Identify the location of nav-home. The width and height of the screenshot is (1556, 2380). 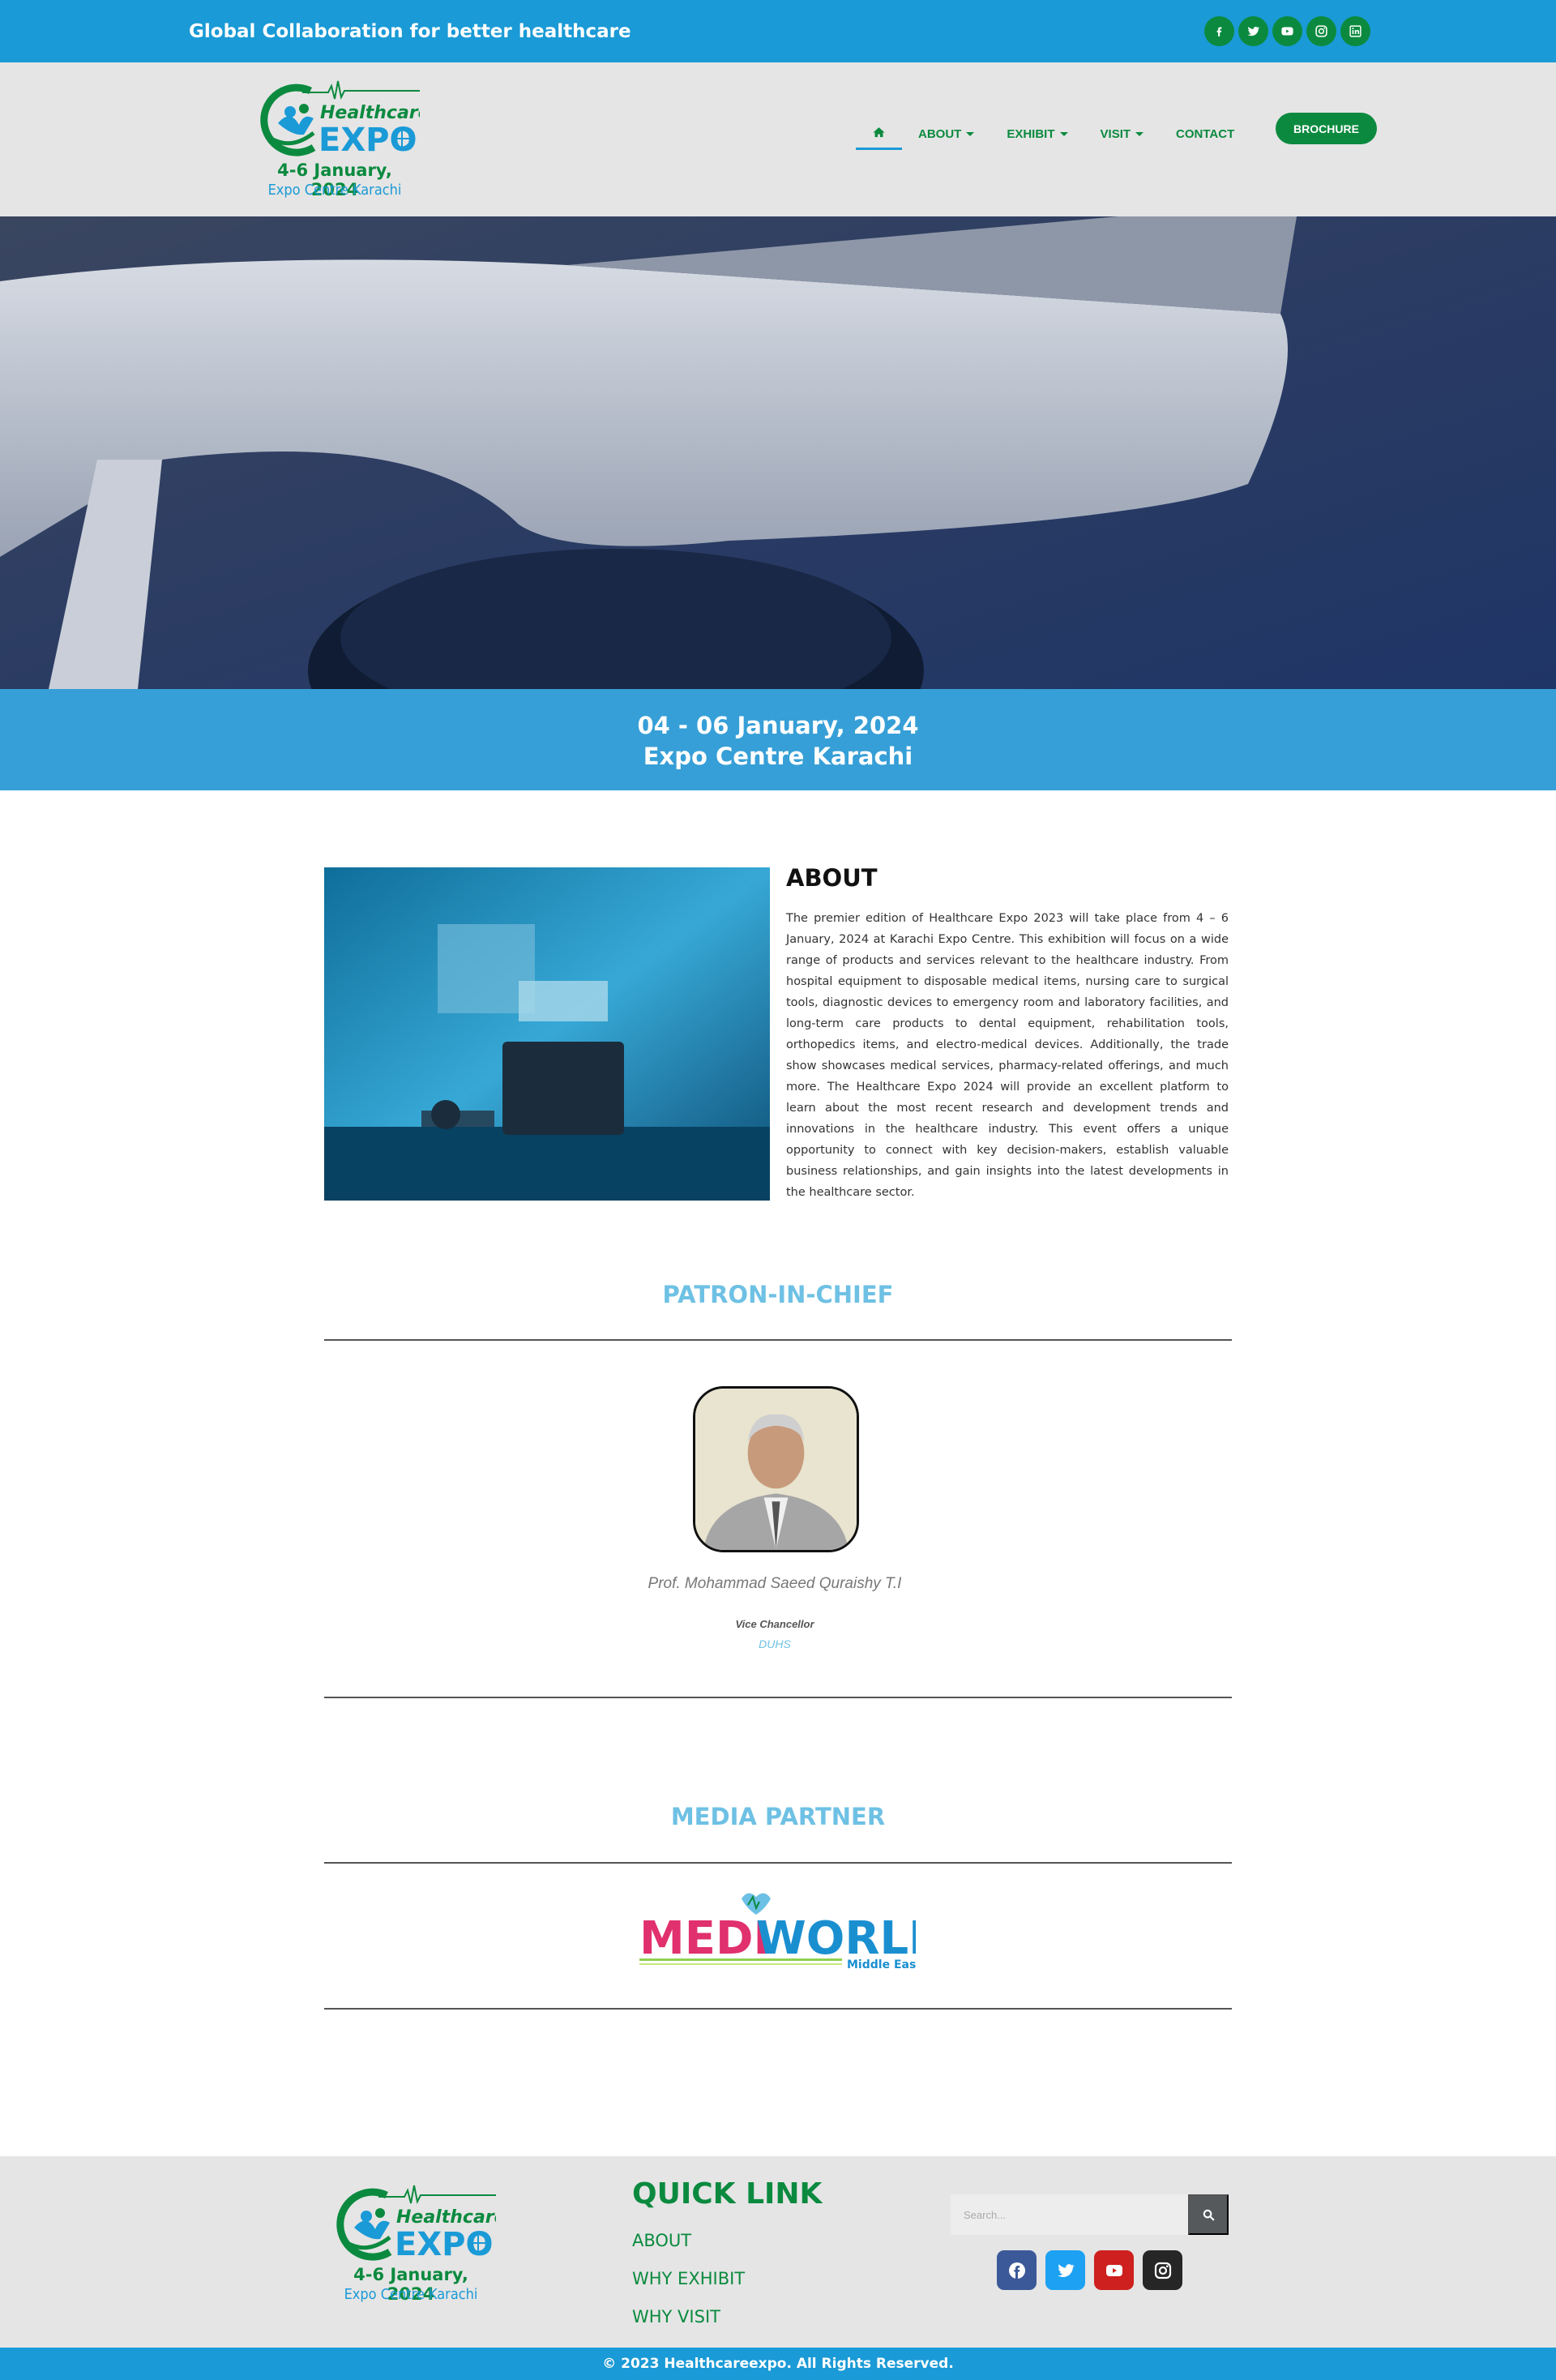
(879, 134).